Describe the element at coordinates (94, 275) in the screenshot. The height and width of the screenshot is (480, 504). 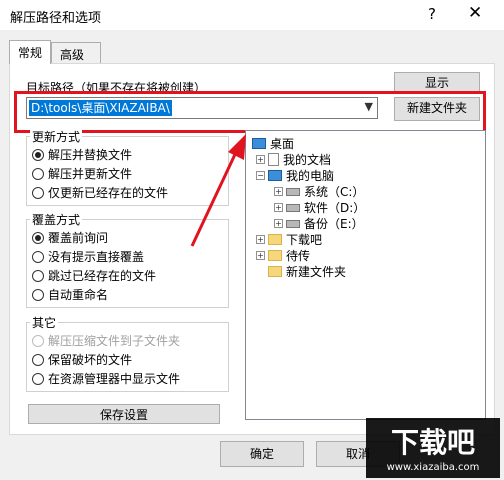
I see `overwrite-option-skip: 跳过已经存在的文件` at that location.